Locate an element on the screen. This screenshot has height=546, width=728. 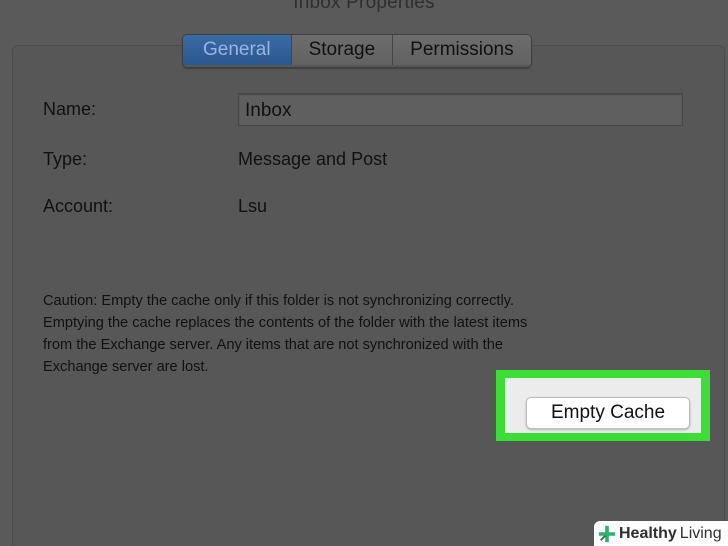
type-label: Type: is located at coordinates (65, 159).